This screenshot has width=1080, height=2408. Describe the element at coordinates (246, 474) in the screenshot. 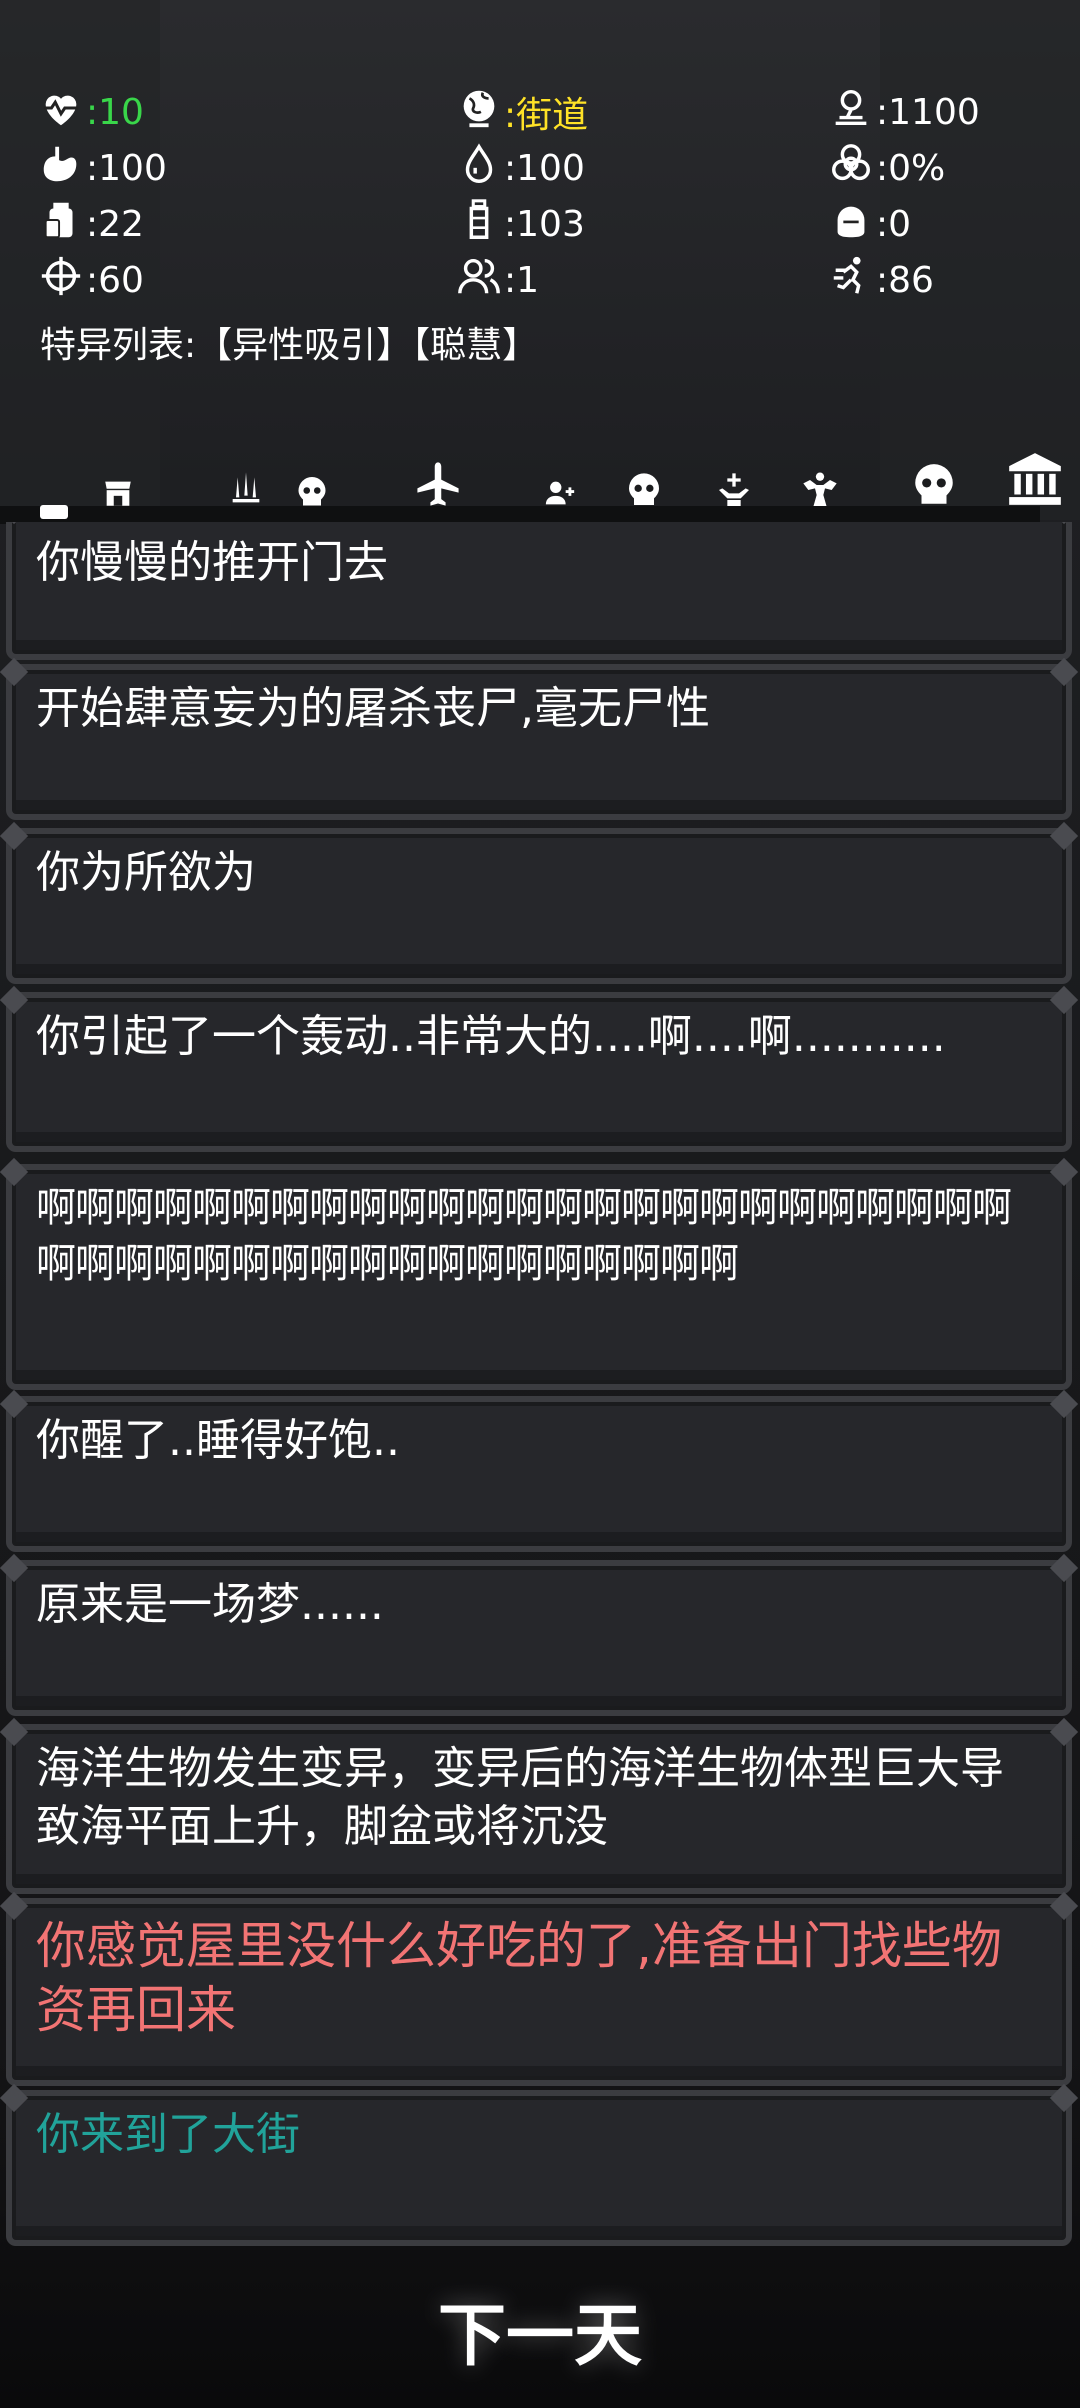

I see `weapons-icon` at that location.